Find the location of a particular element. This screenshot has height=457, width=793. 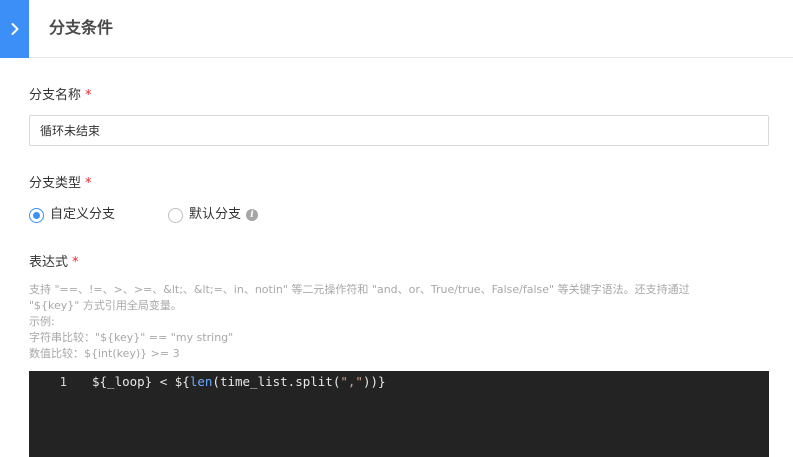

branch-name-label-text: 分支名称 is located at coordinates (55, 95).